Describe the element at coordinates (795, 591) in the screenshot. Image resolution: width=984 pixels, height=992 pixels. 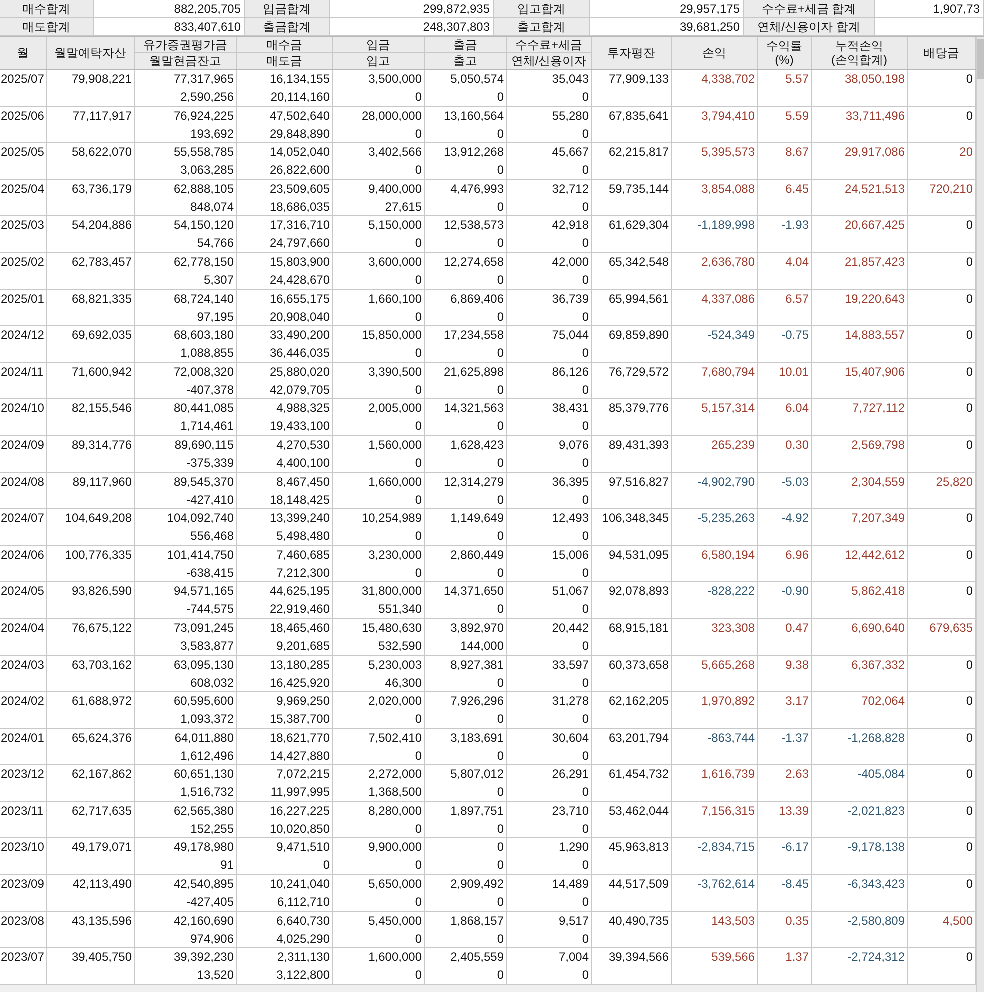
I see `table-cell-text: -0.90` at that location.